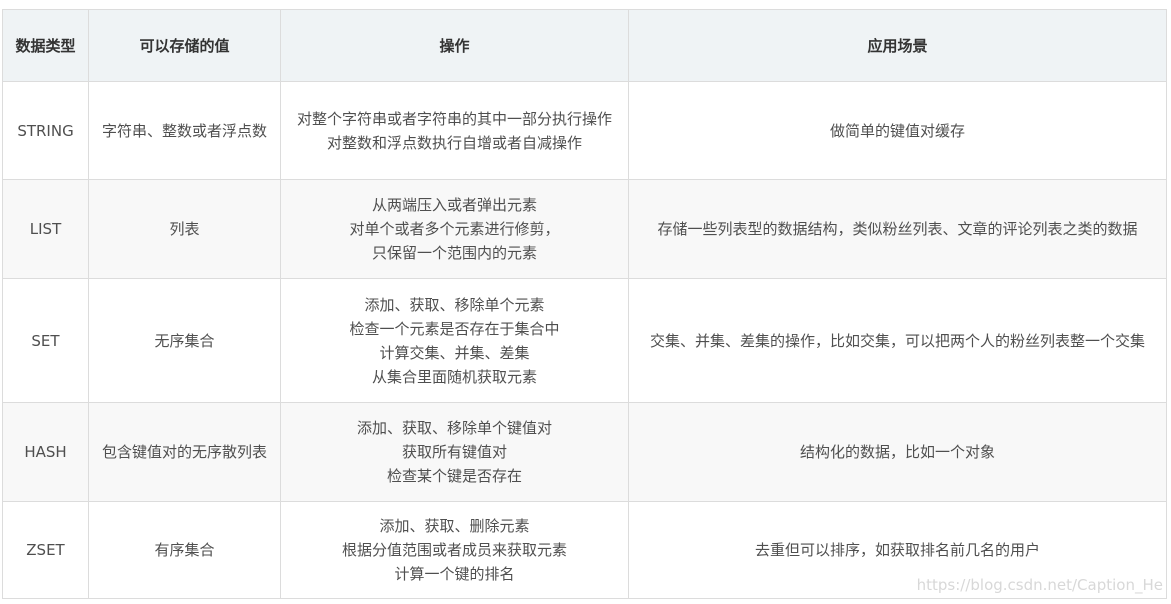  I want to click on cell-type: LIST, so click(45, 229).